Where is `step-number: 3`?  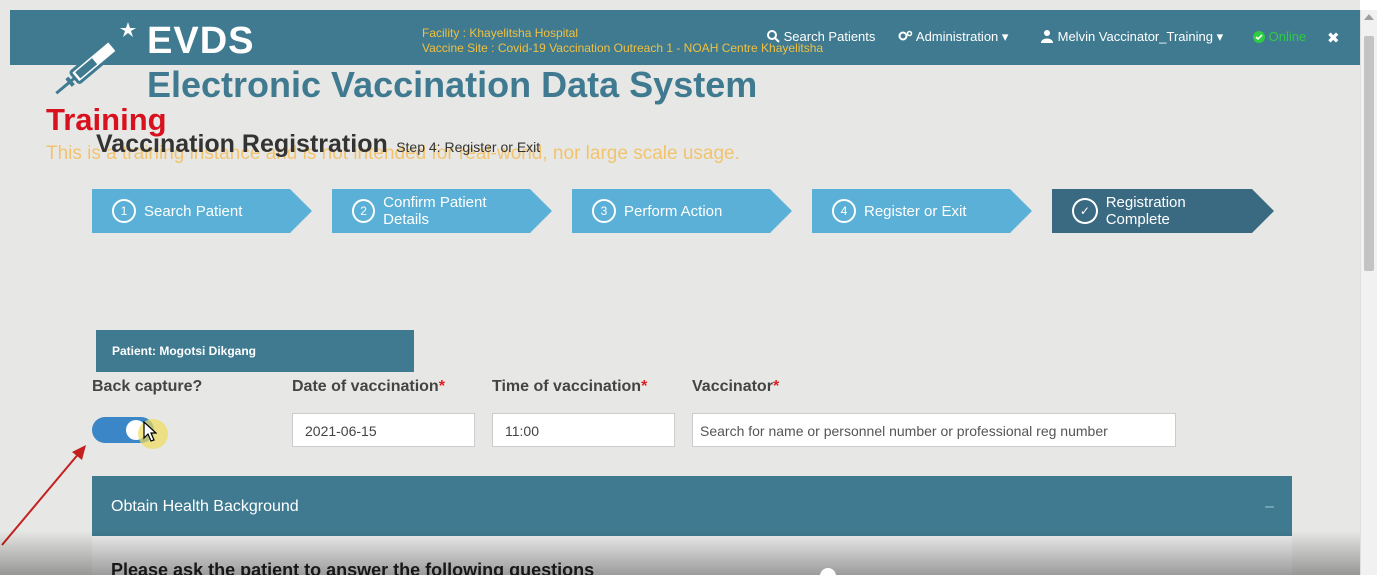
step-number: 3 is located at coordinates (604, 211).